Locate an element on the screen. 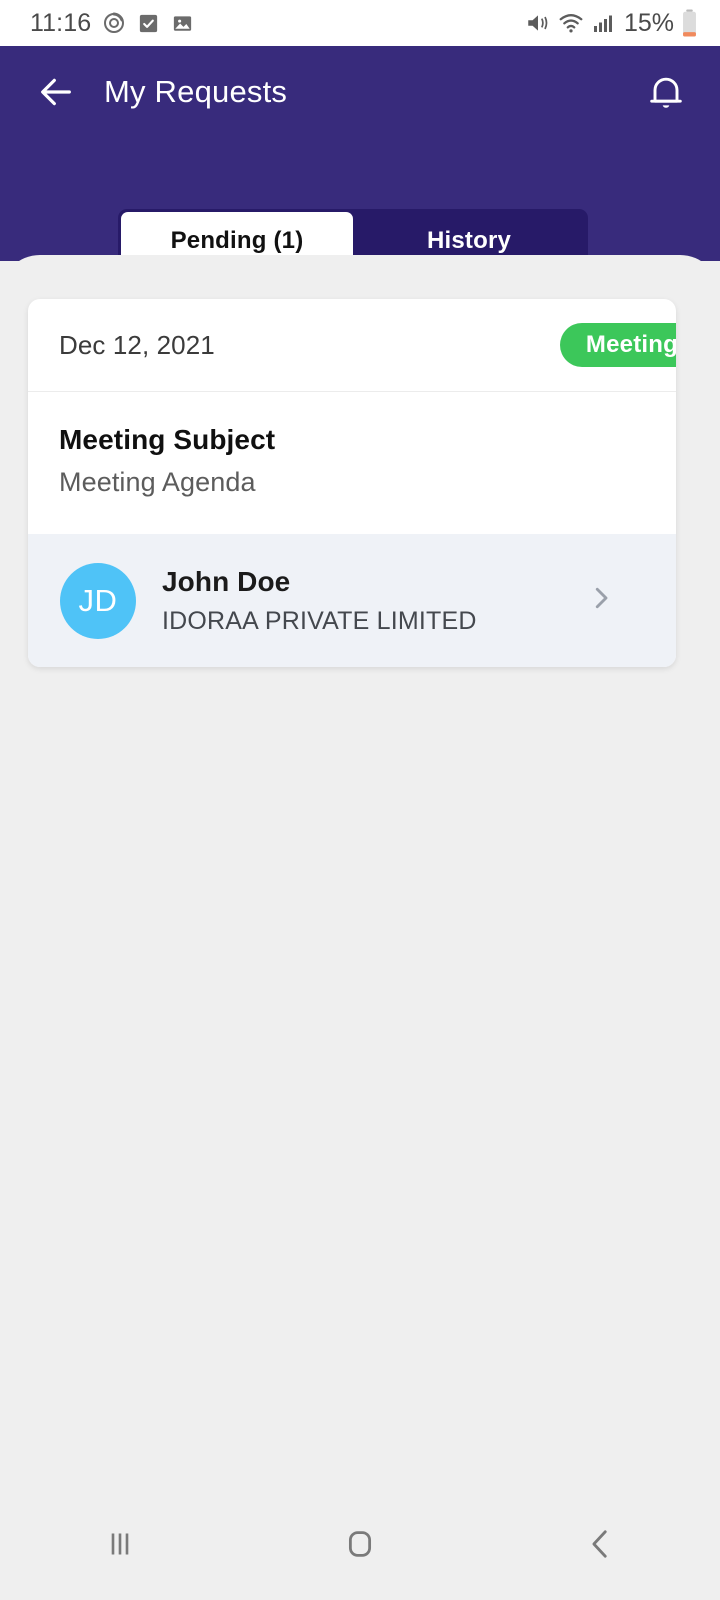  person-organization: IDORAA PRIVATE LIMITED is located at coordinates (319, 620).